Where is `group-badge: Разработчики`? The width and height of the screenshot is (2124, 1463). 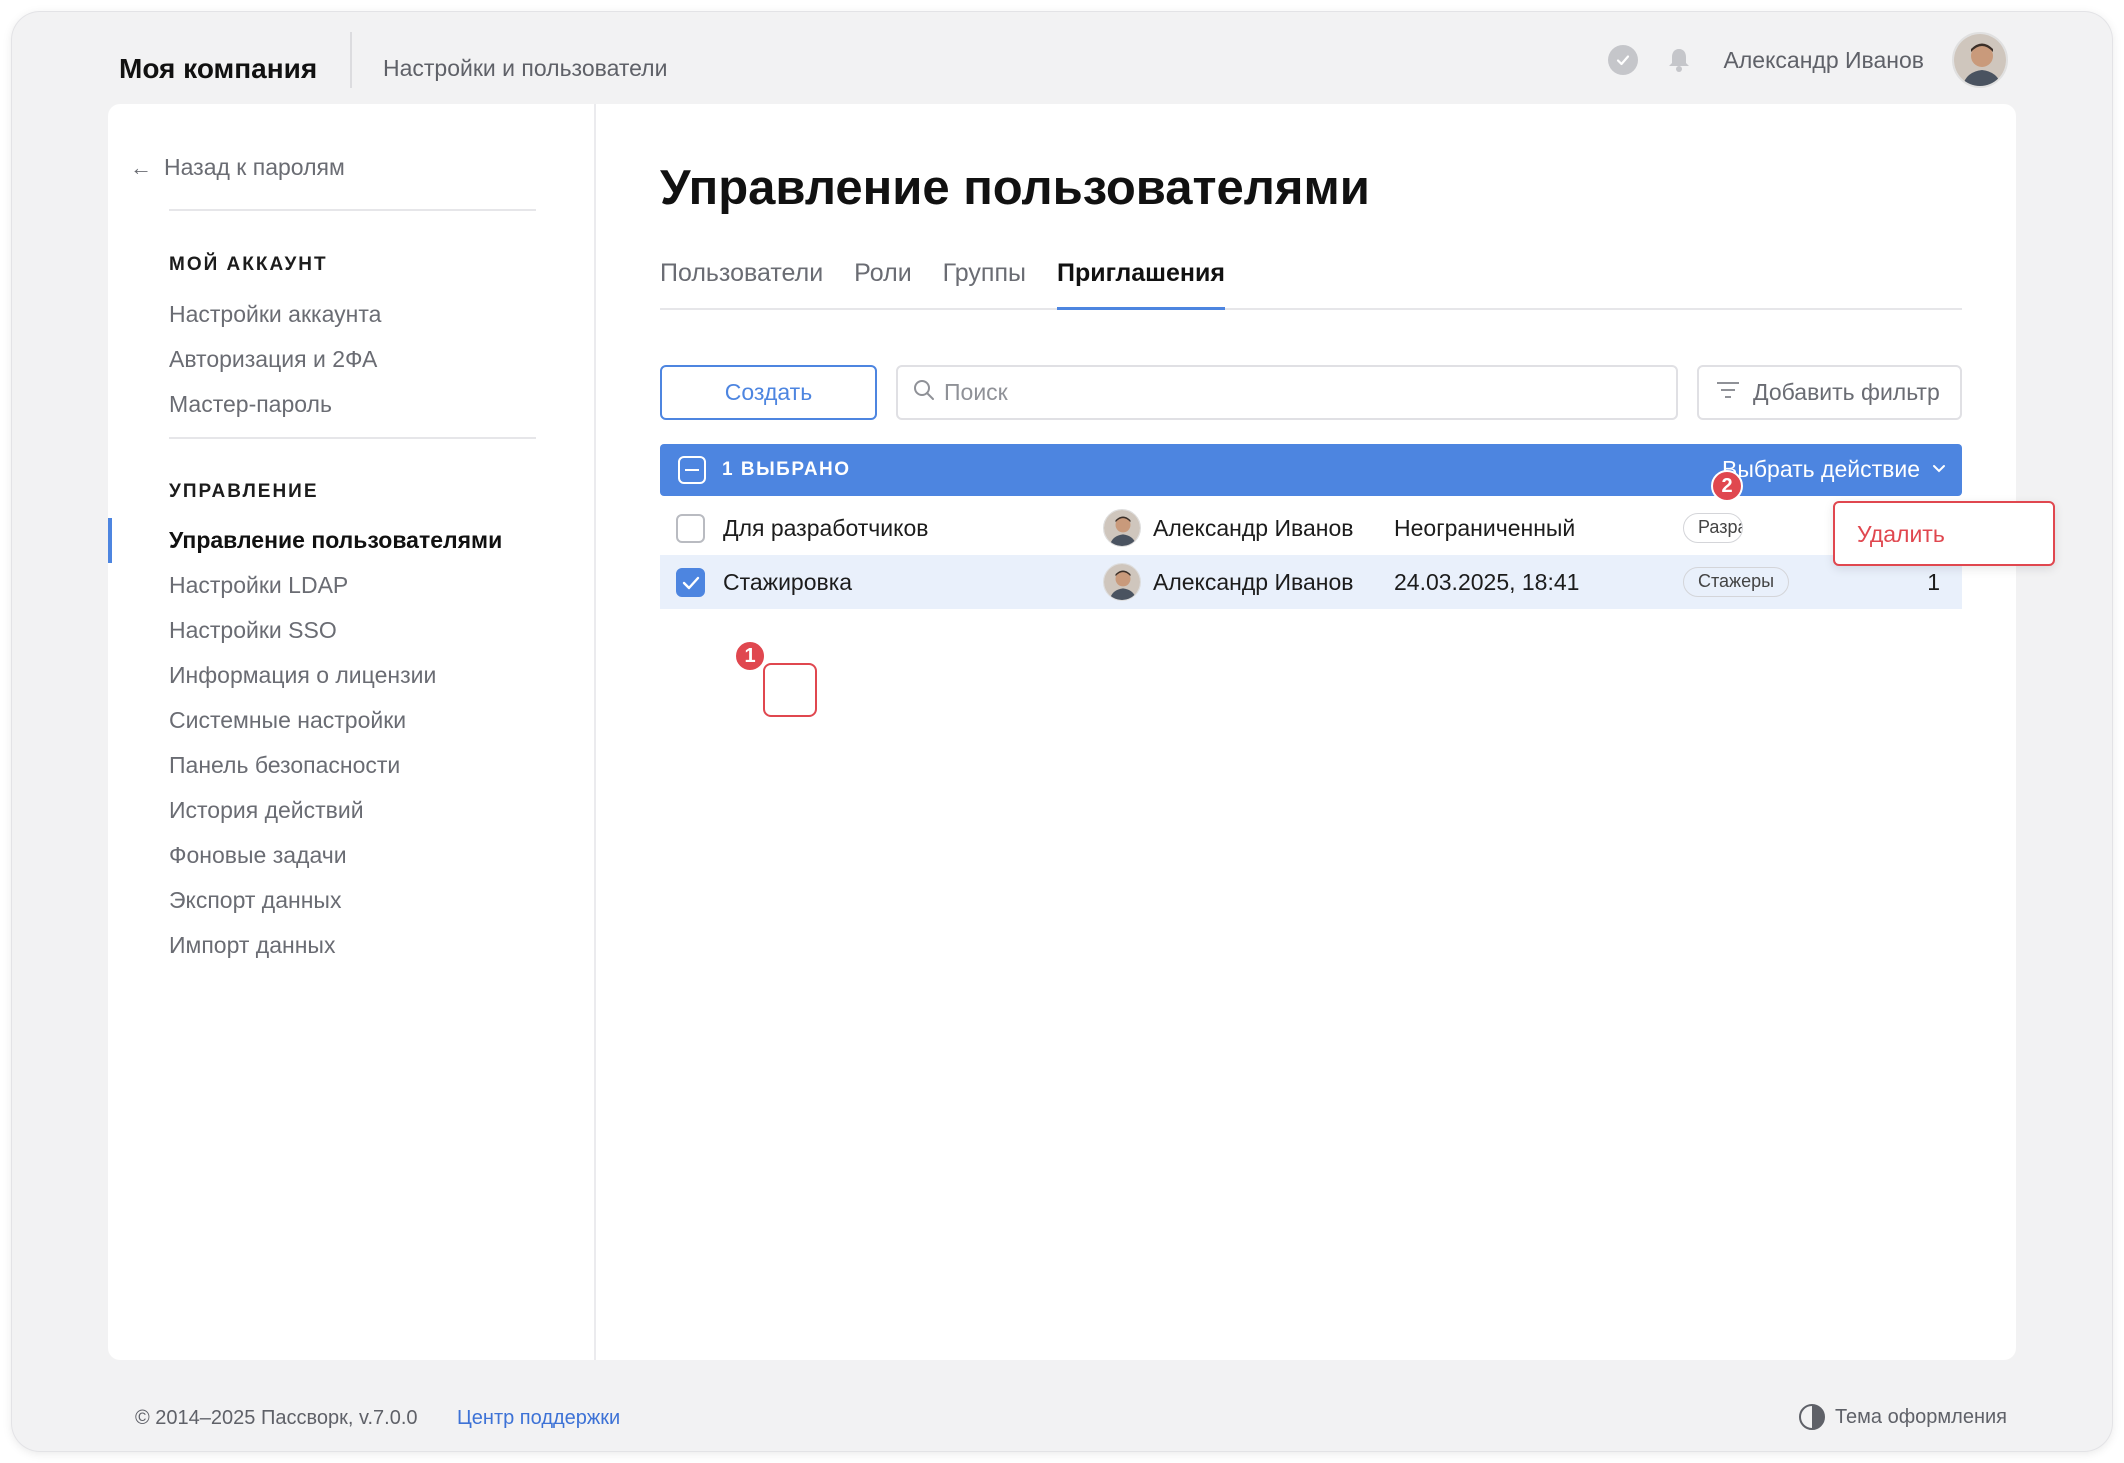 group-badge: Разработчики is located at coordinates (1713, 528).